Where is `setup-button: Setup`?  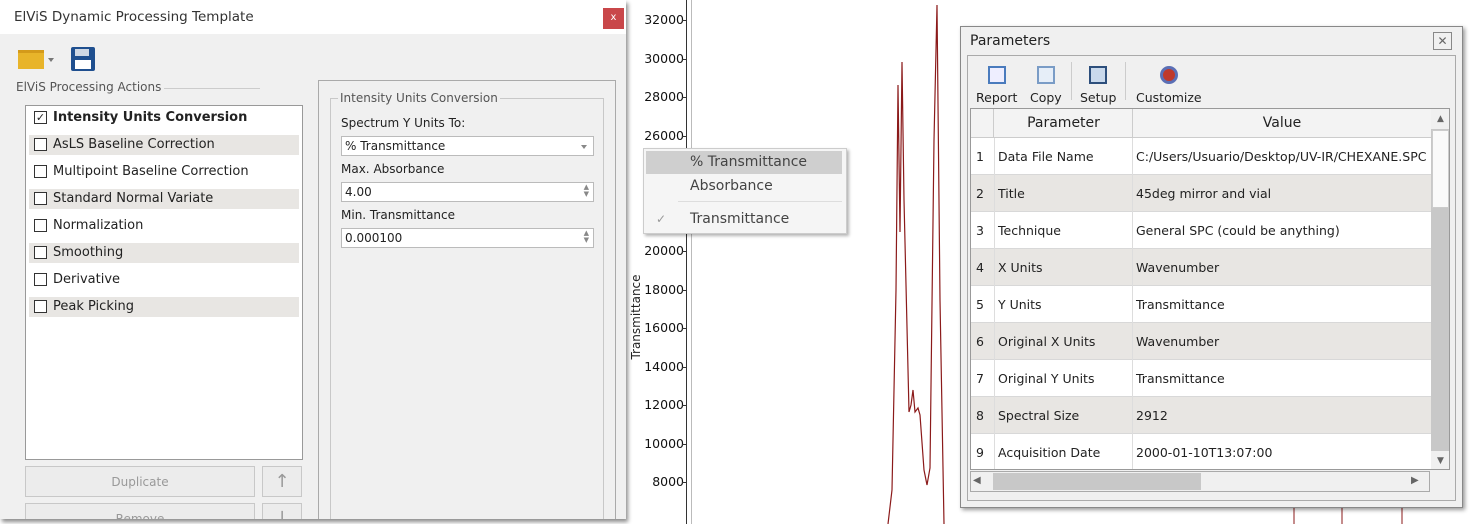
setup-button: Setup is located at coordinates (1098, 85).